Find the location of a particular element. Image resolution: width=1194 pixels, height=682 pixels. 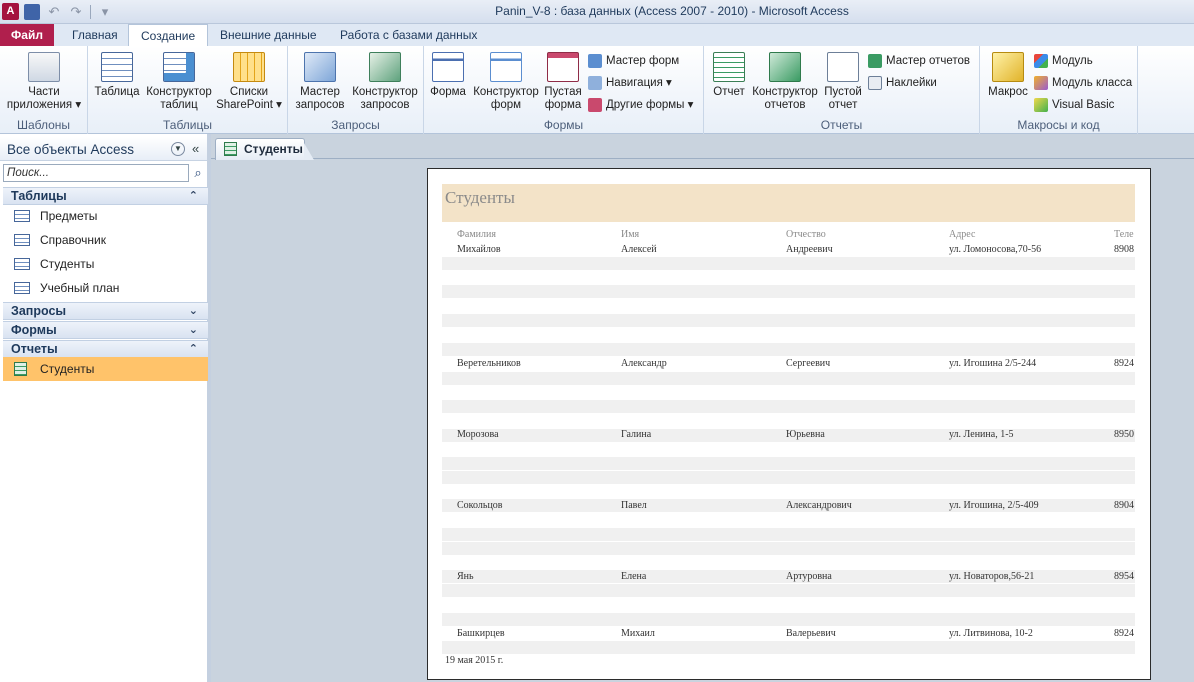

nav-category-queries: Запросы ⌄ is located at coordinates (105, 311).